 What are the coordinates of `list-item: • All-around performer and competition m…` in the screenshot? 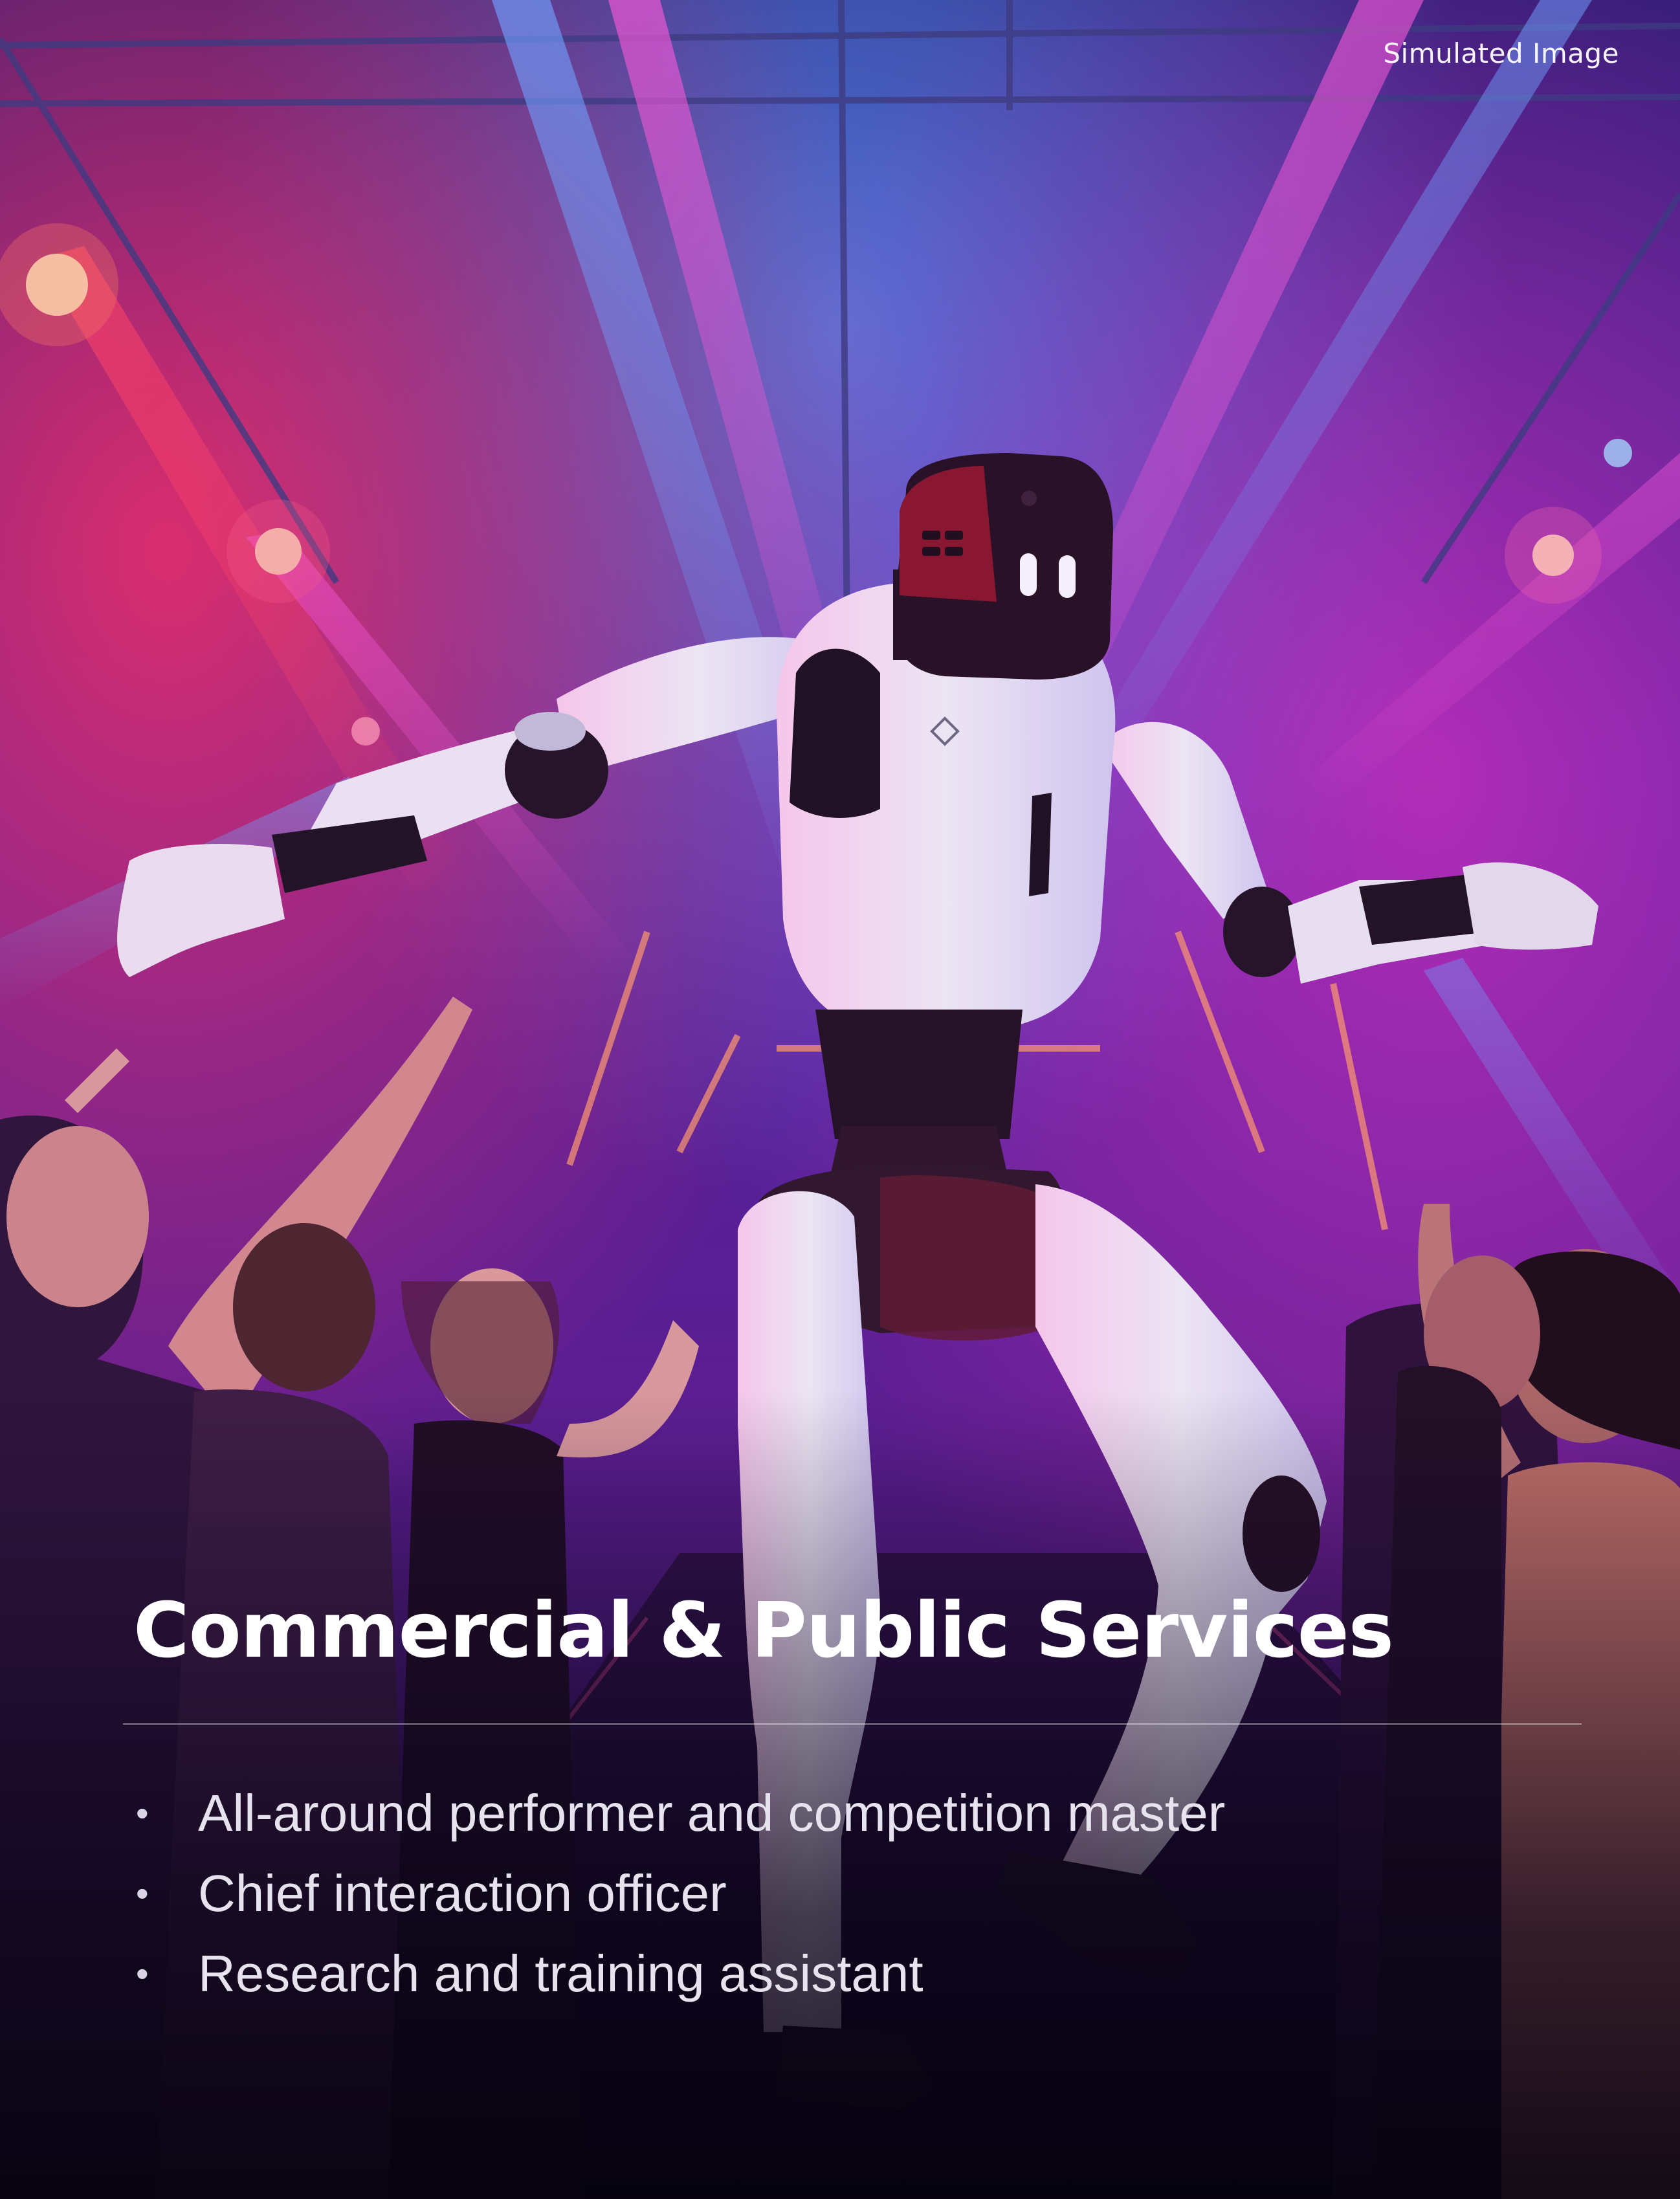 It's located at (679, 1813).